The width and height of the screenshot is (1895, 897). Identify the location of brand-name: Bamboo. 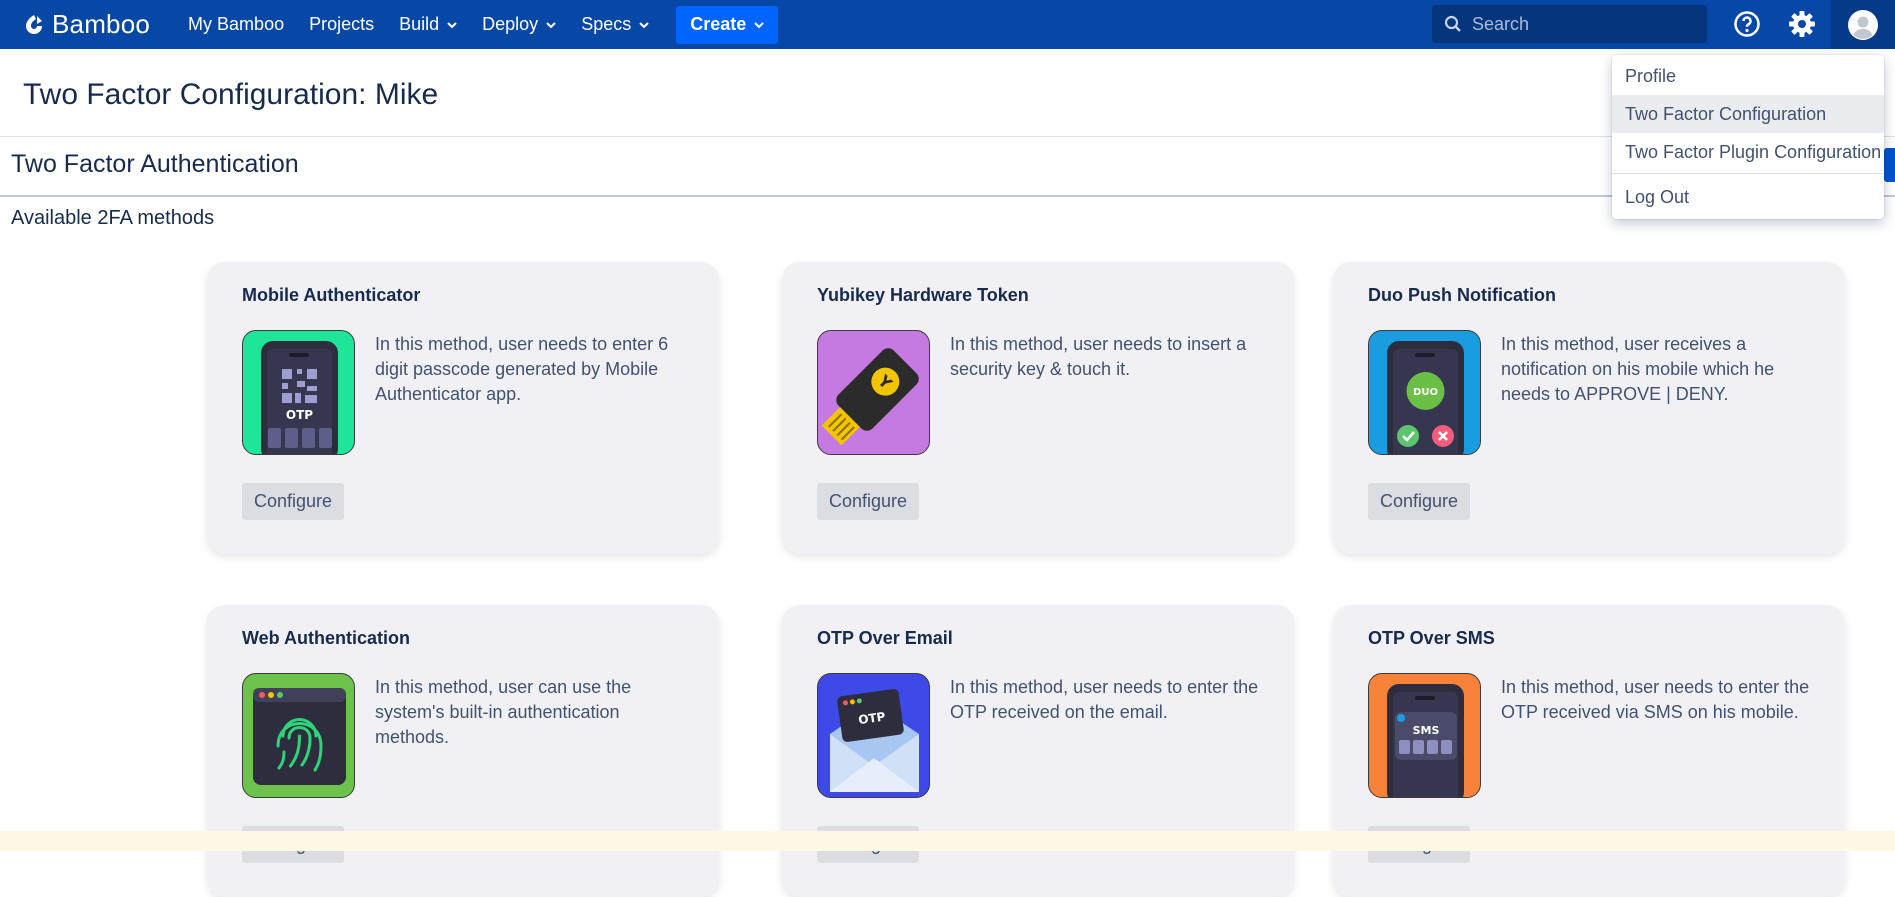
(101, 24).